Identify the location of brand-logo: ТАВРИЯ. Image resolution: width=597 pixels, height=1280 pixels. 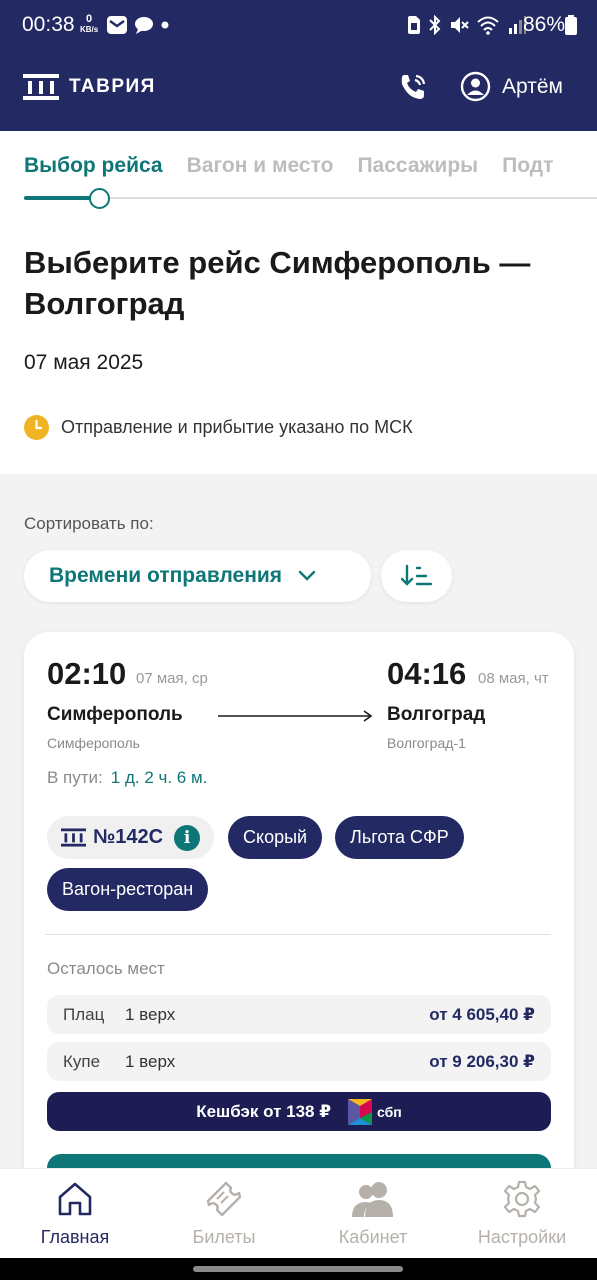
(89, 87).